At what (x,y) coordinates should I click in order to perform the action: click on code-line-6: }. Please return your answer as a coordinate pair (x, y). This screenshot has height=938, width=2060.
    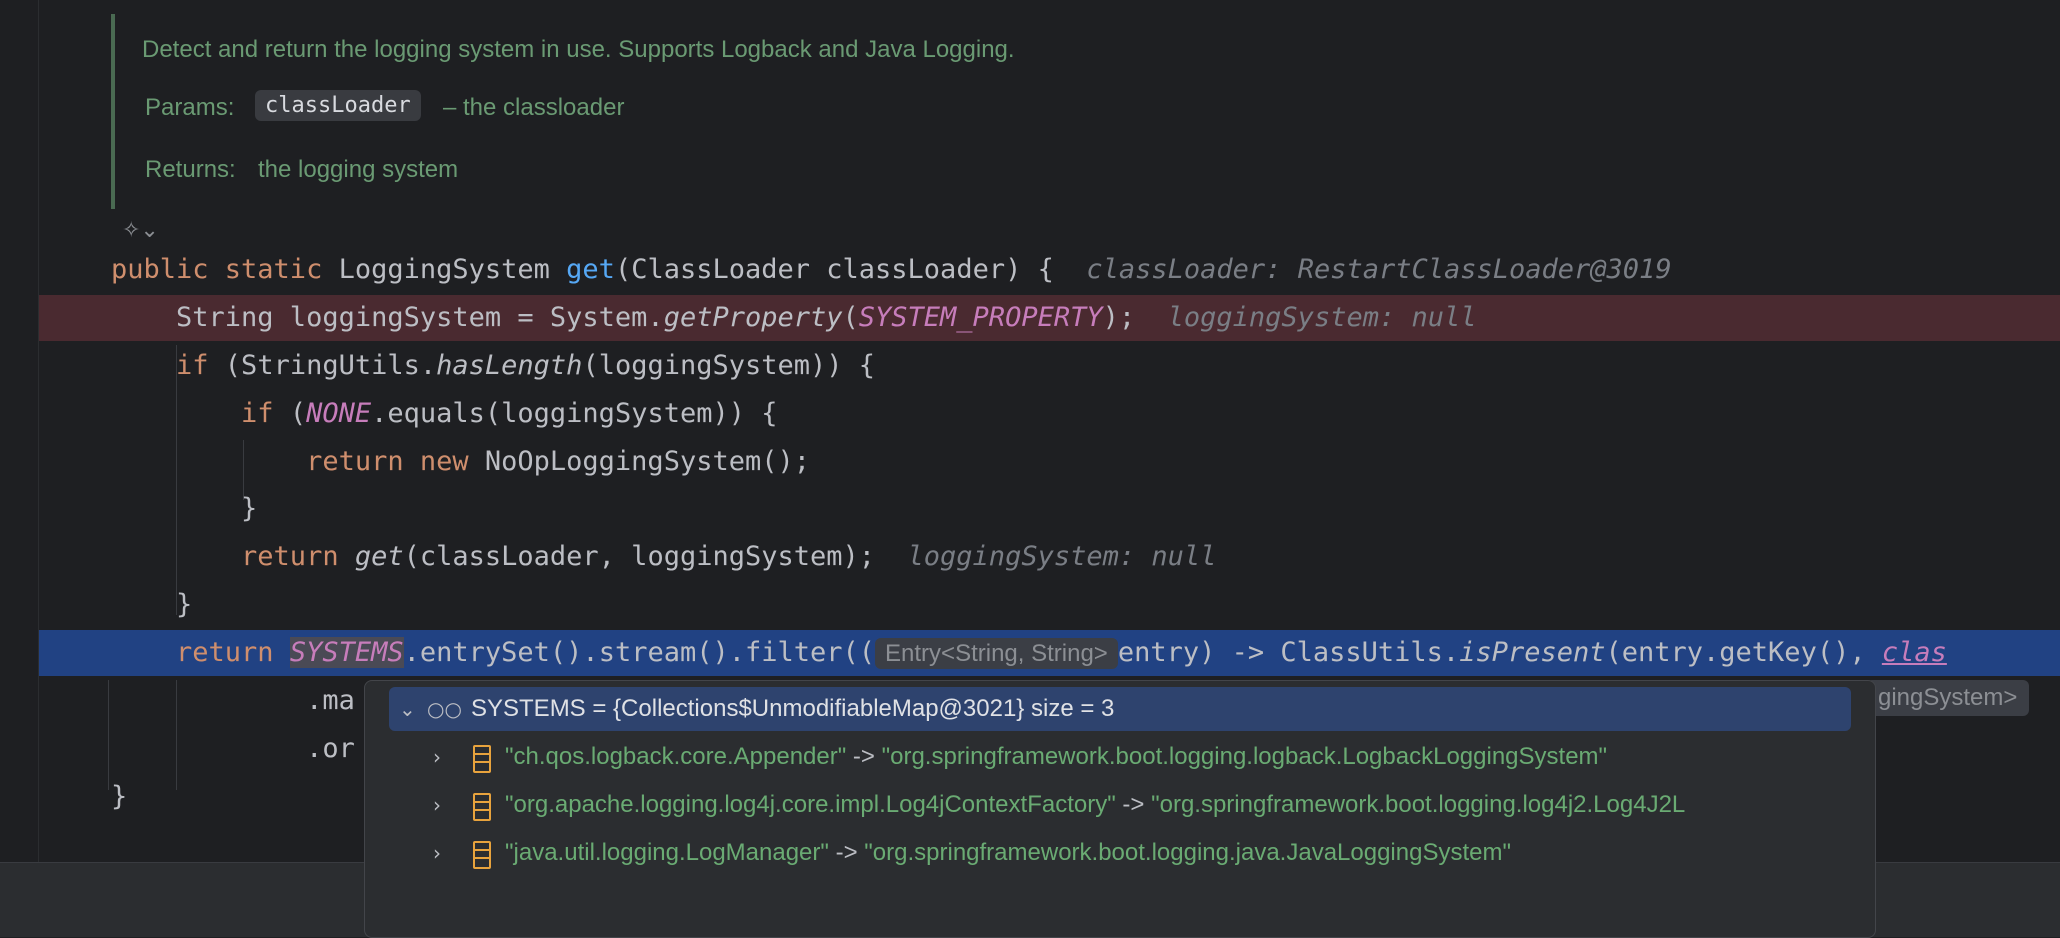
    Looking at the image, I should click on (184, 508).